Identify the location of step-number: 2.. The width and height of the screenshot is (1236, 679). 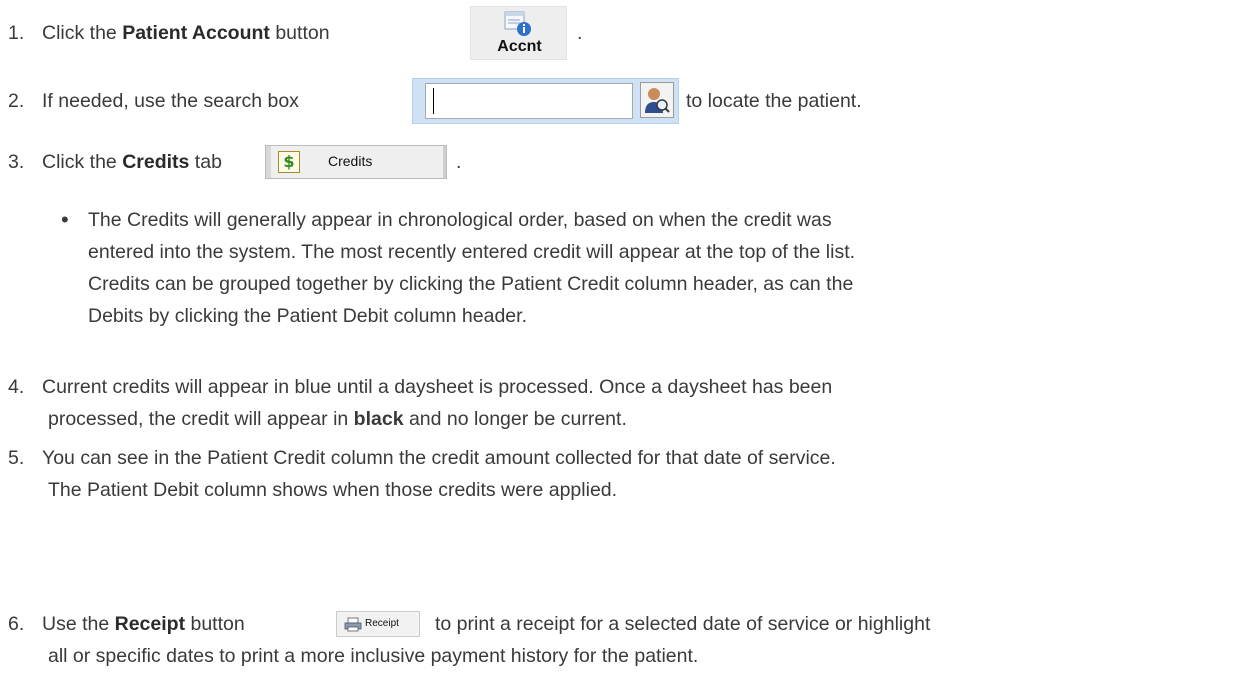
(16, 101).